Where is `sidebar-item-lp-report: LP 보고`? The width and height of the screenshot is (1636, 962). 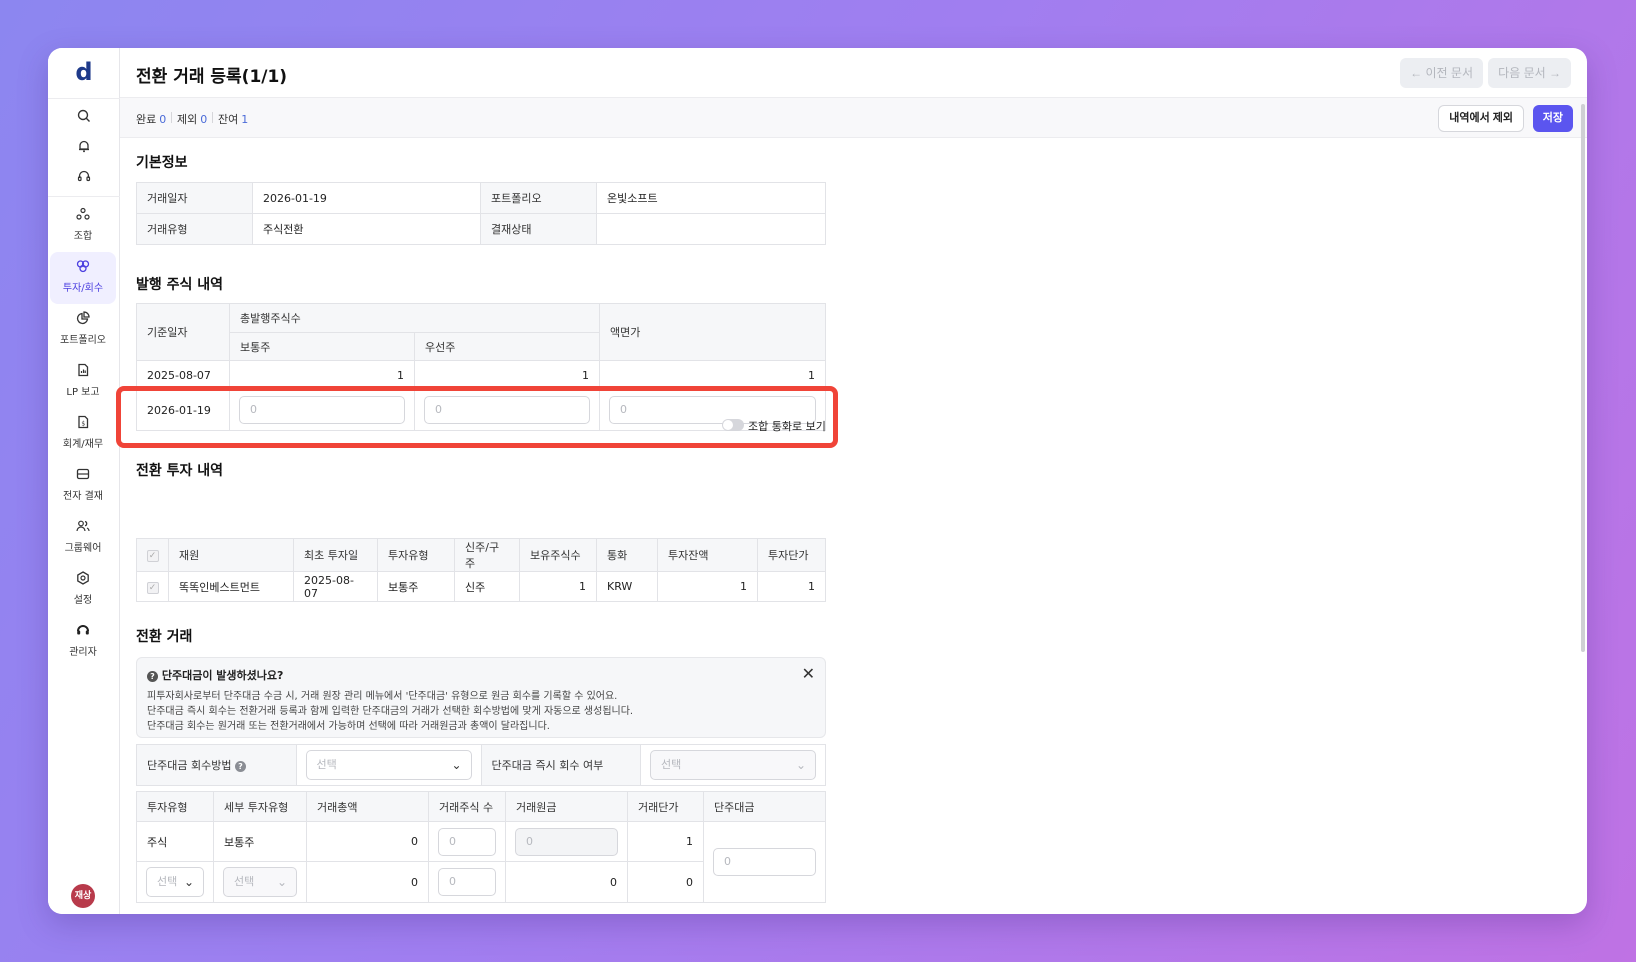 sidebar-item-lp-report: LP 보고 is located at coordinates (83, 382).